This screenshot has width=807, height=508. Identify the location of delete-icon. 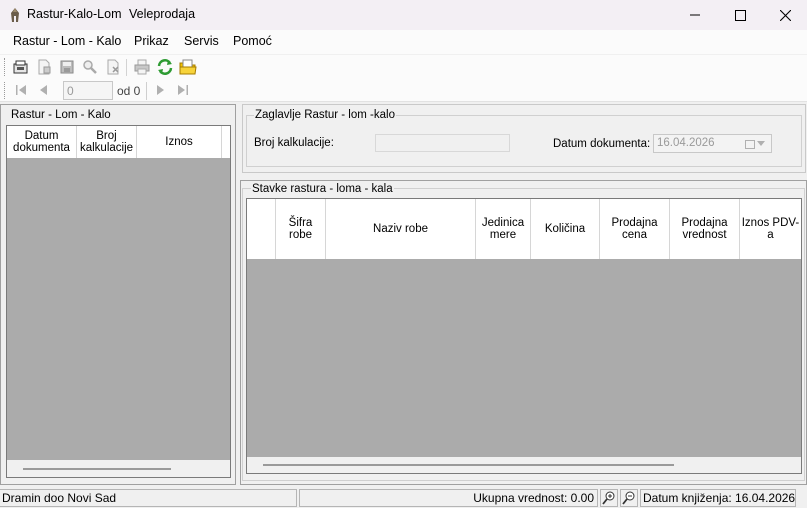
(113, 67).